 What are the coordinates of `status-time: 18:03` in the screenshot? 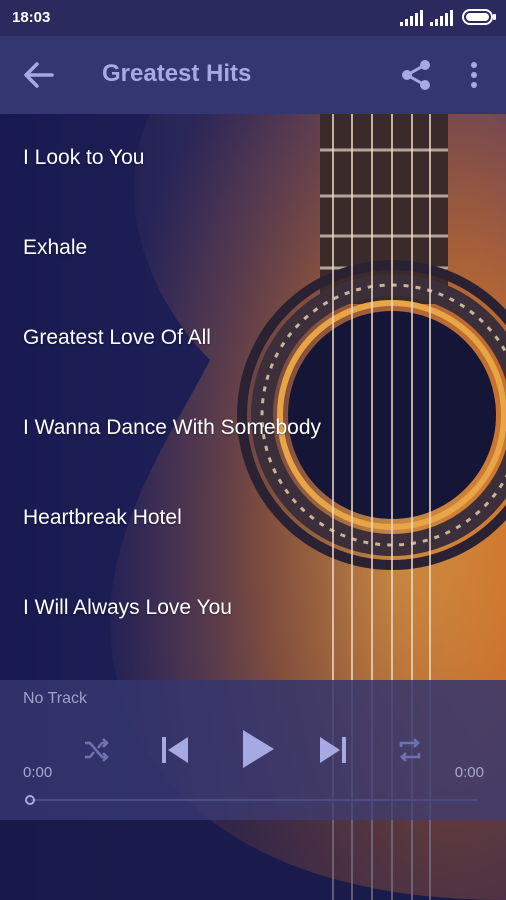 It's located at (31, 17).